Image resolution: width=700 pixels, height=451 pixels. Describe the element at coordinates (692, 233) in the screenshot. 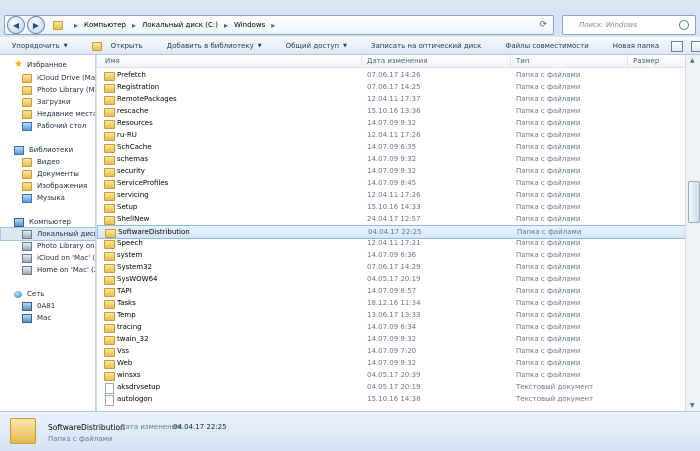

I see `vertical-scrollbar: ▲ ▼` at that location.